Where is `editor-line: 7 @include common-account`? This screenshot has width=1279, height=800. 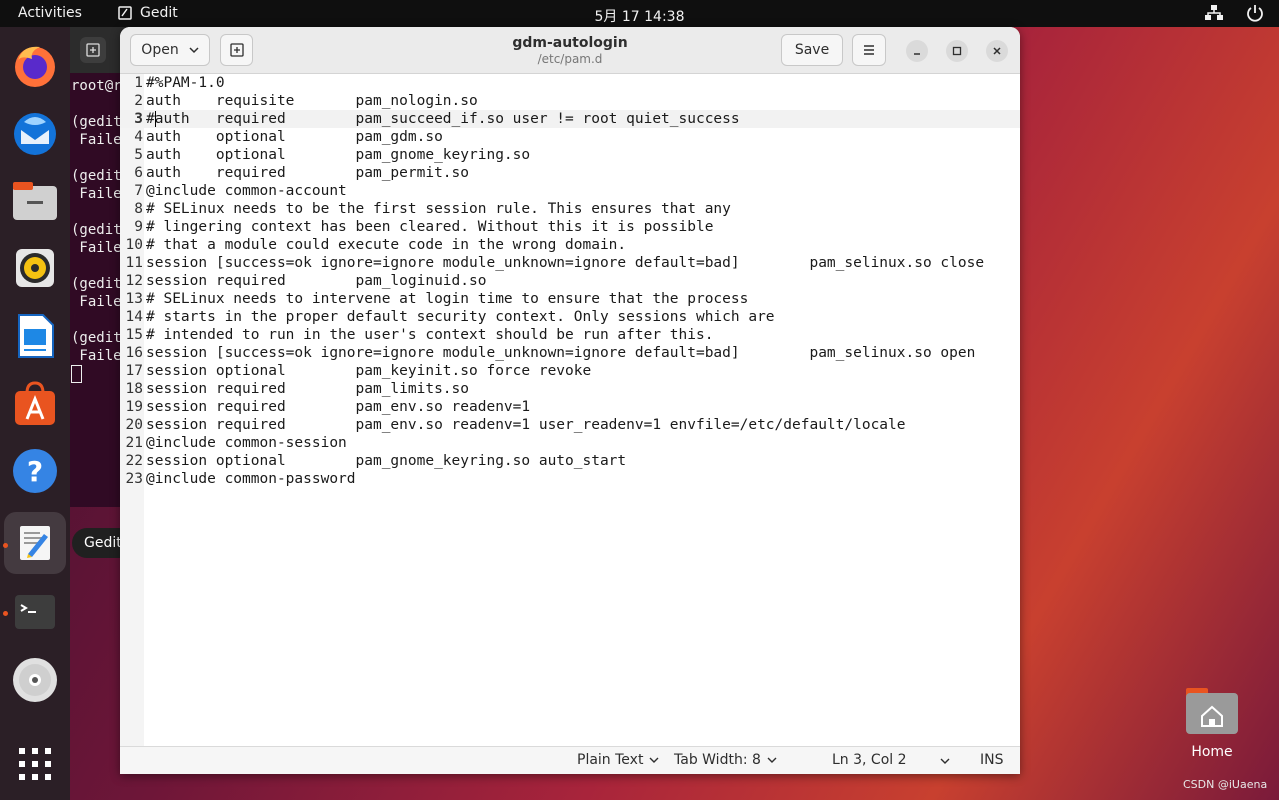
editor-line: 7 @include common-account is located at coordinates (570, 191).